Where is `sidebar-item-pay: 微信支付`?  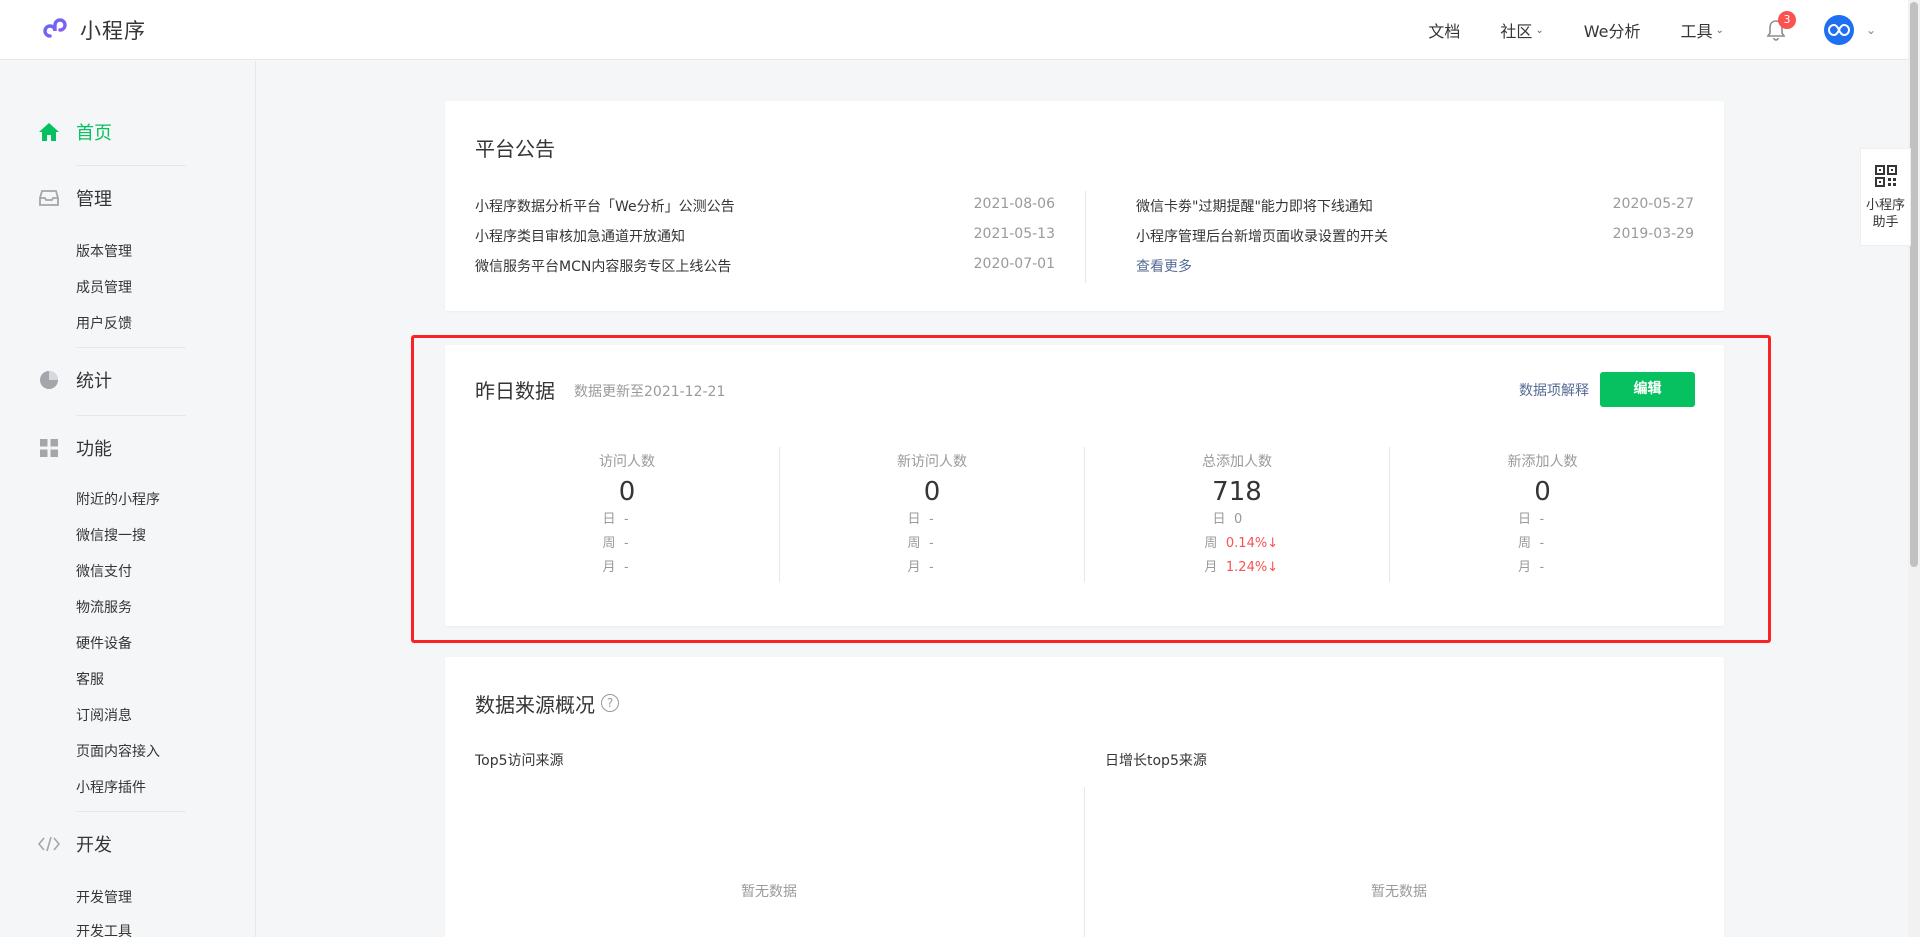
sidebar-item-pay: 微信支付 is located at coordinates (104, 571).